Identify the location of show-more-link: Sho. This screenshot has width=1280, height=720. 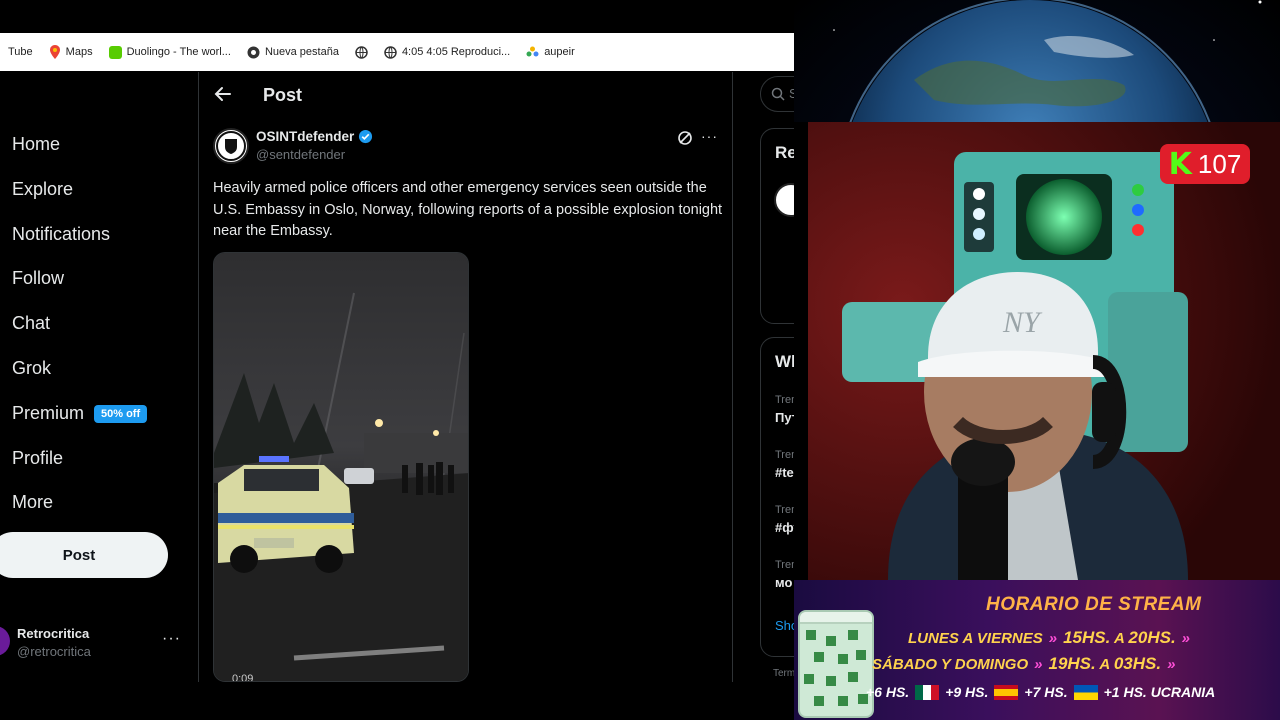
(784, 625).